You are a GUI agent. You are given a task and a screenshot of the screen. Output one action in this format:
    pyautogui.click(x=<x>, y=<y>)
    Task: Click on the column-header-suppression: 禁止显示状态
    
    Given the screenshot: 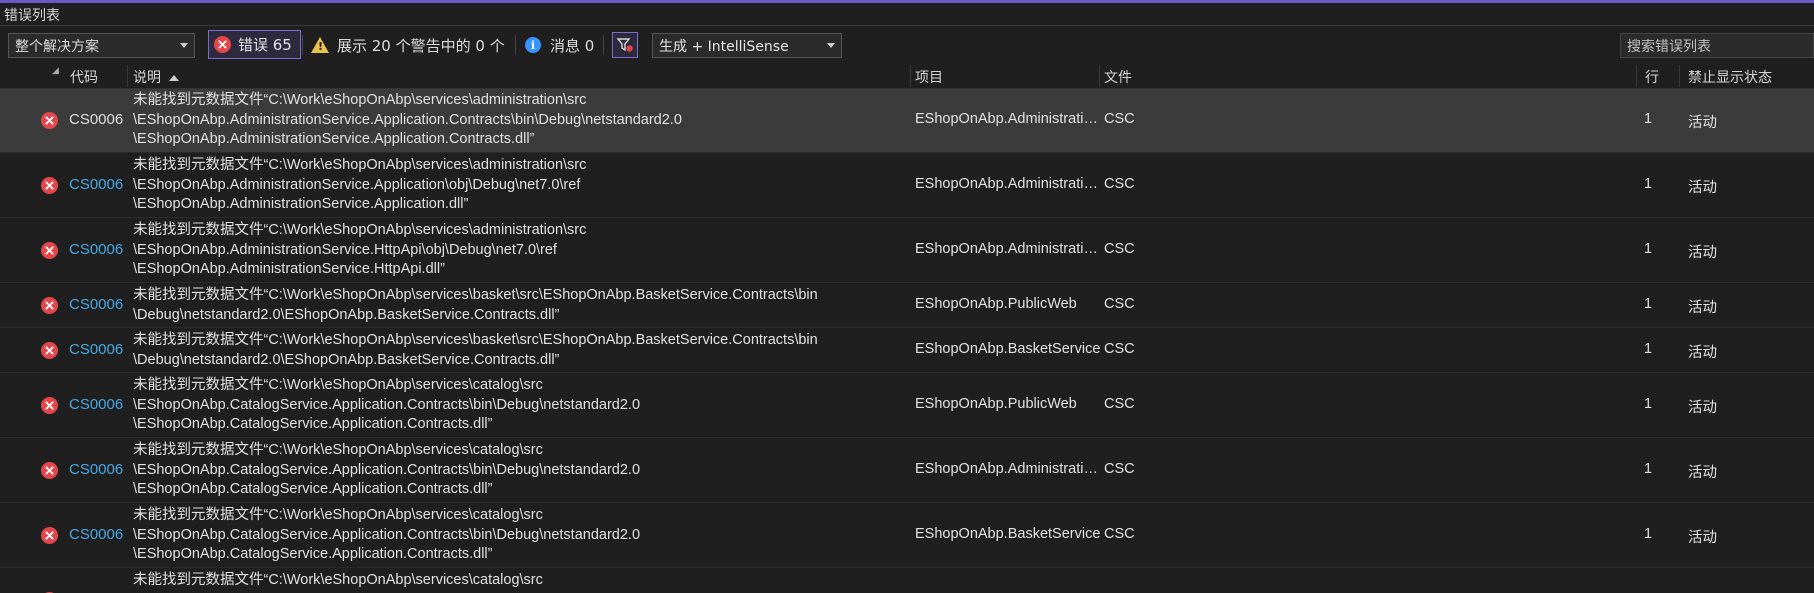 What is the action you would take?
    pyautogui.click(x=1730, y=77)
    